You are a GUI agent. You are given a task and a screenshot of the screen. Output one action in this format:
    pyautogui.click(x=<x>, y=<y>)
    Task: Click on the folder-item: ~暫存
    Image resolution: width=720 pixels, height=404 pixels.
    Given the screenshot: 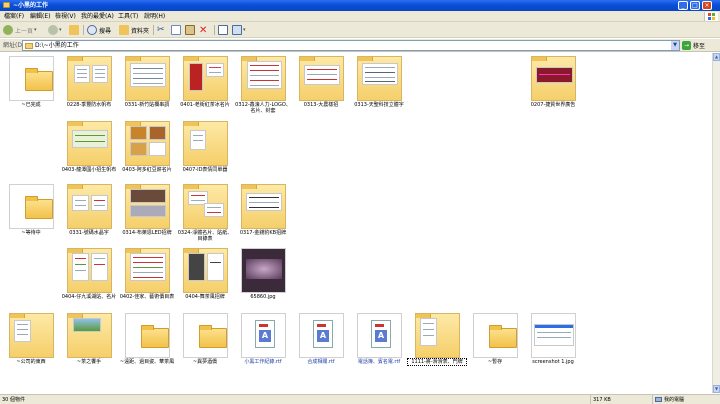 What is the action you would take?
    pyautogui.click(x=495, y=345)
    